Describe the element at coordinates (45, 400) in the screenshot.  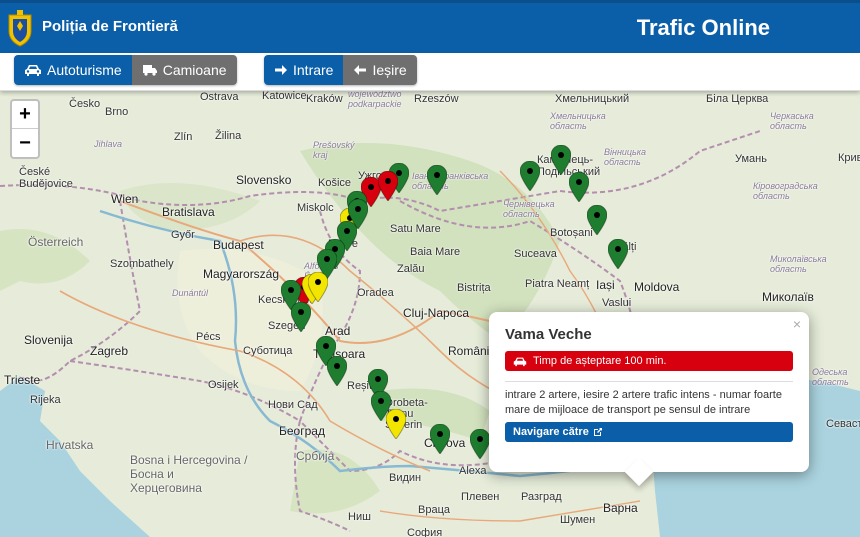
I see `map-label: Rijeka` at that location.